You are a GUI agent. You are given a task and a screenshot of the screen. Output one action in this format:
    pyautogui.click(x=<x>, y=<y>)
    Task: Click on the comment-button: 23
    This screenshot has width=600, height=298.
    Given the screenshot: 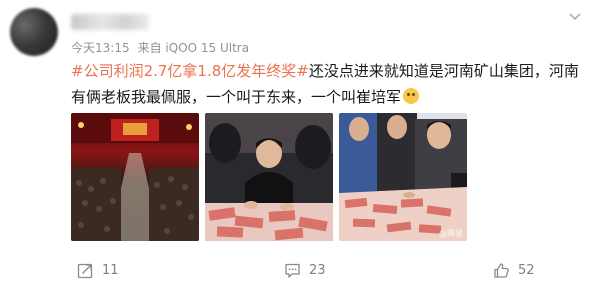 What is the action you would take?
    pyautogui.click(x=305, y=270)
    